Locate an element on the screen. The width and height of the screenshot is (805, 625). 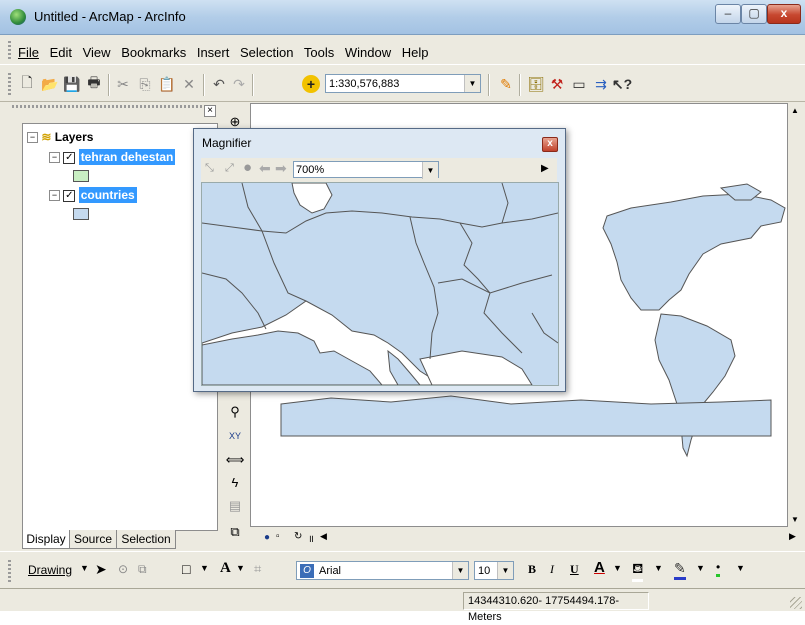
menu-bookmarks: Bookmarks is located at coordinates (153, 52).